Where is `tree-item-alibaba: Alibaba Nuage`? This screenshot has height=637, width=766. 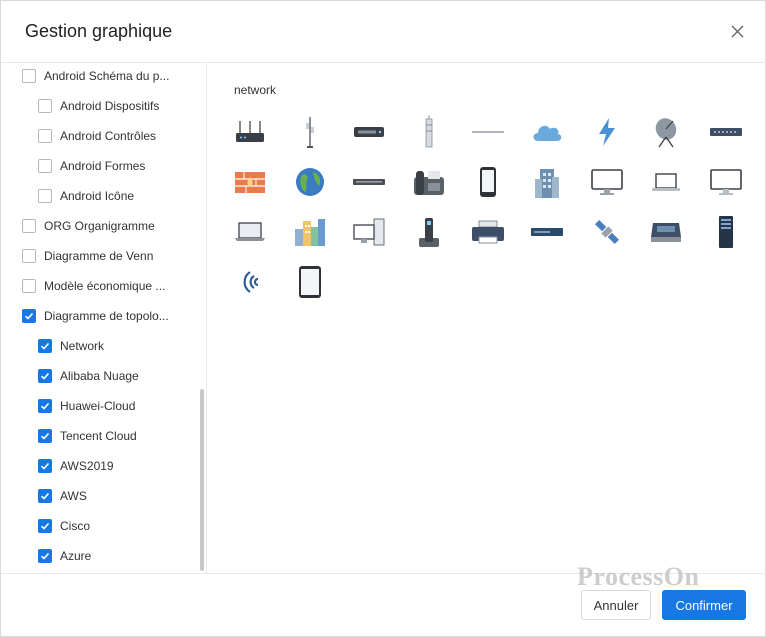 tree-item-alibaba: Alibaba Nuage is located at coordinates (88, 376).